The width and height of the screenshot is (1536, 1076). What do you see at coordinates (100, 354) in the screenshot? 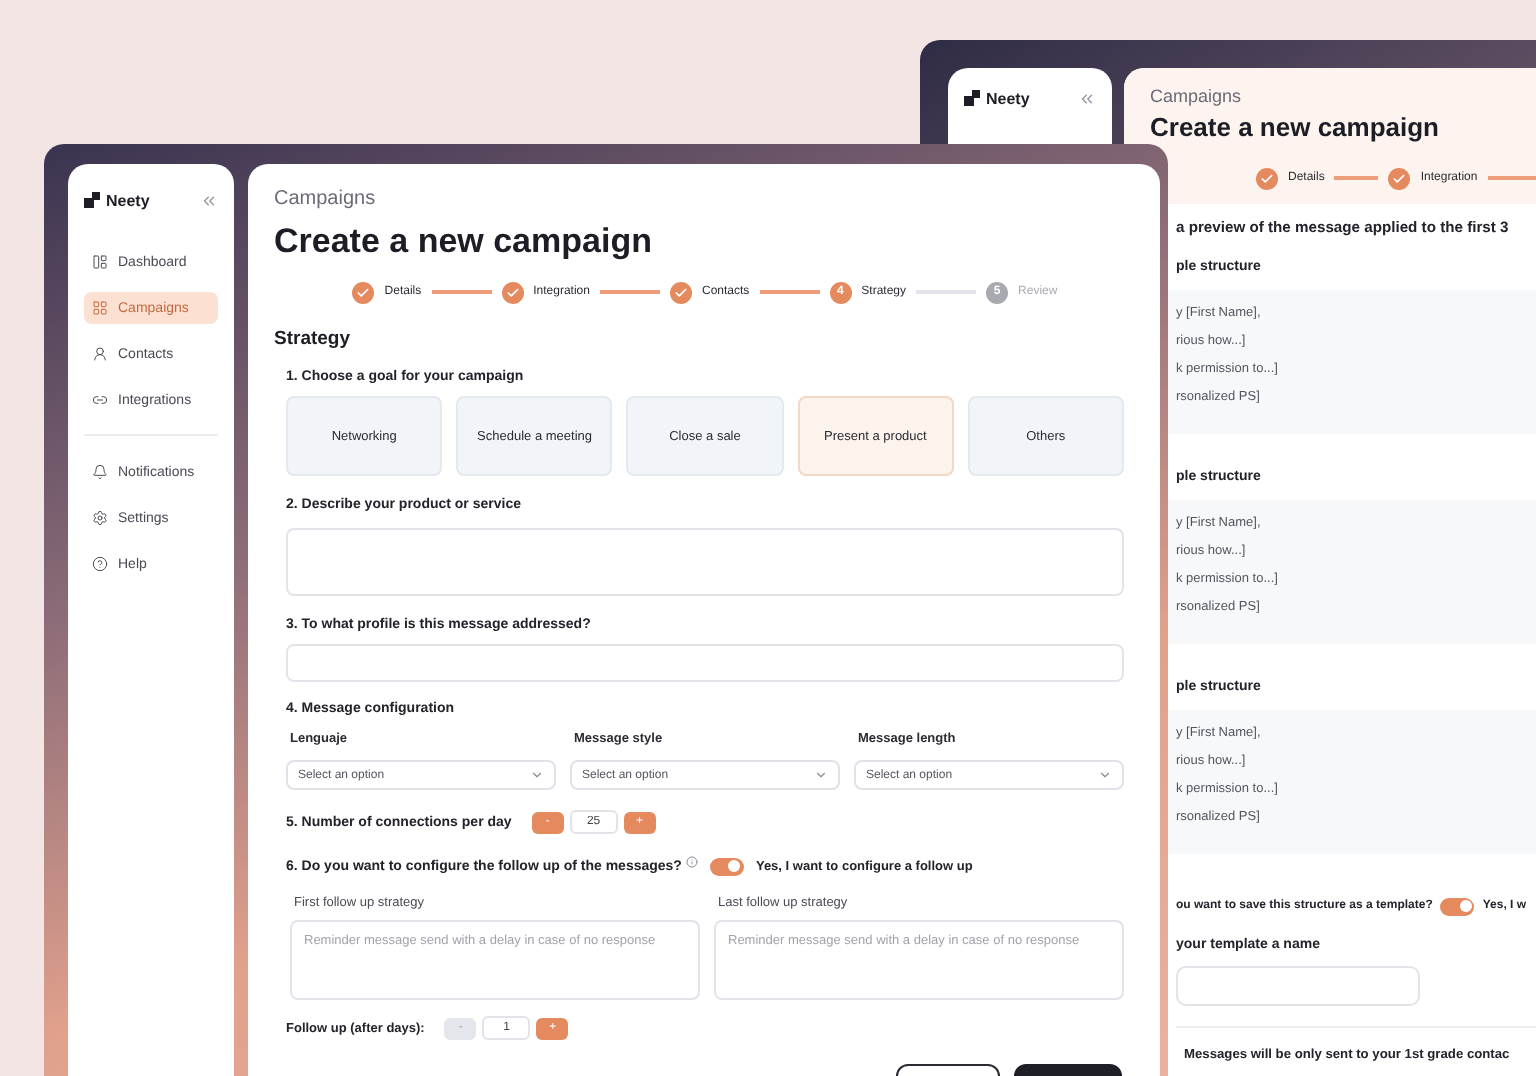
I see `user-icon` at bounding box center [100, 354].